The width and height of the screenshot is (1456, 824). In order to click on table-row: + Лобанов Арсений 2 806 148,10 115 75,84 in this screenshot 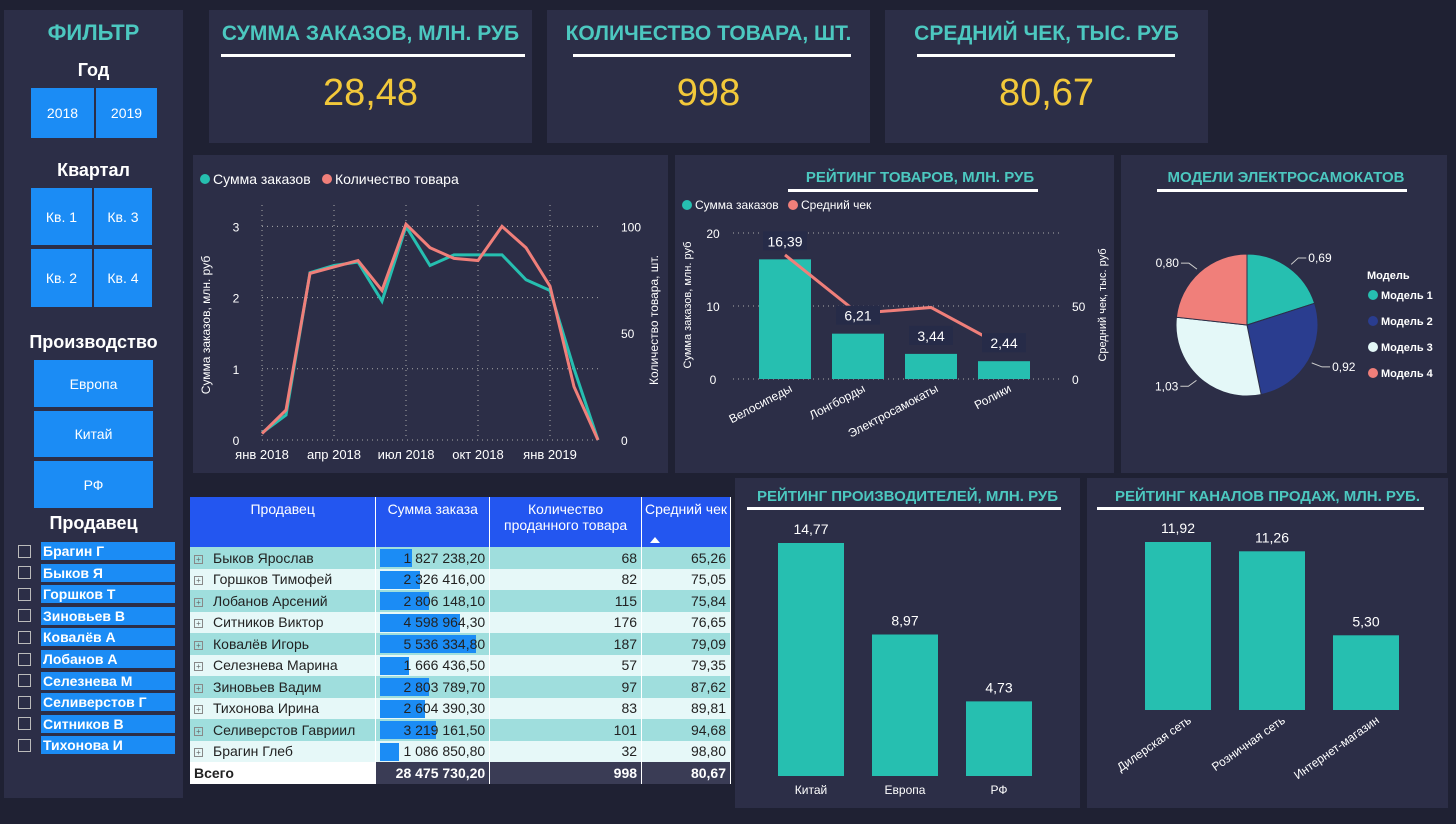, I will do `click(460, 601)`.